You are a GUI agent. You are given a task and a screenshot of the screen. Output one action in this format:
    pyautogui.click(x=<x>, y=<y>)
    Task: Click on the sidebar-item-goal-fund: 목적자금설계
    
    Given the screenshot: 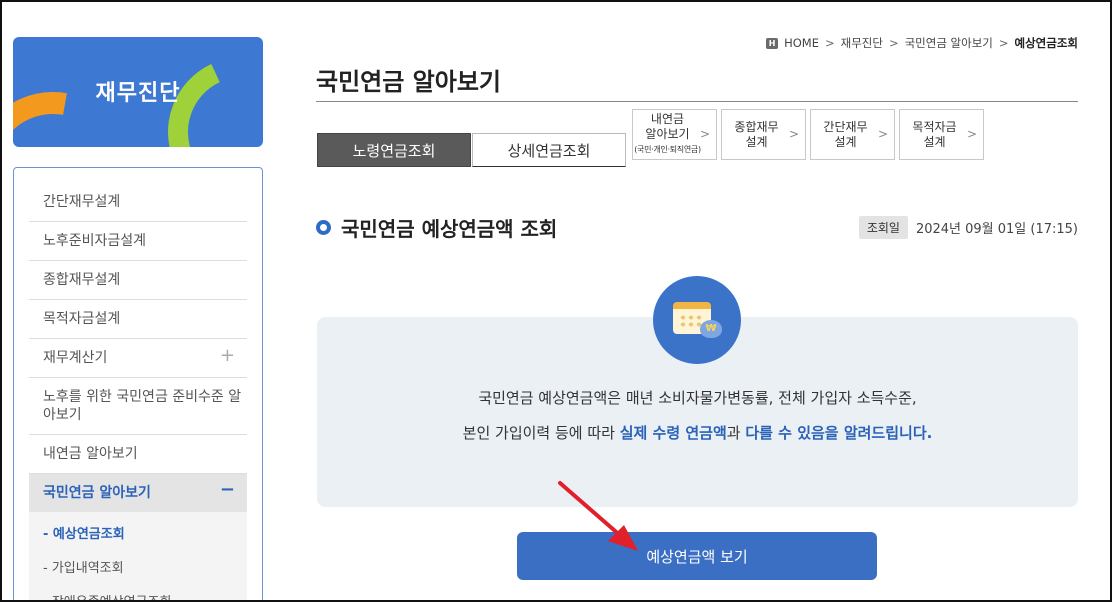 What is the action you would take?
    pyautogui.click(x=138, y=319)
    